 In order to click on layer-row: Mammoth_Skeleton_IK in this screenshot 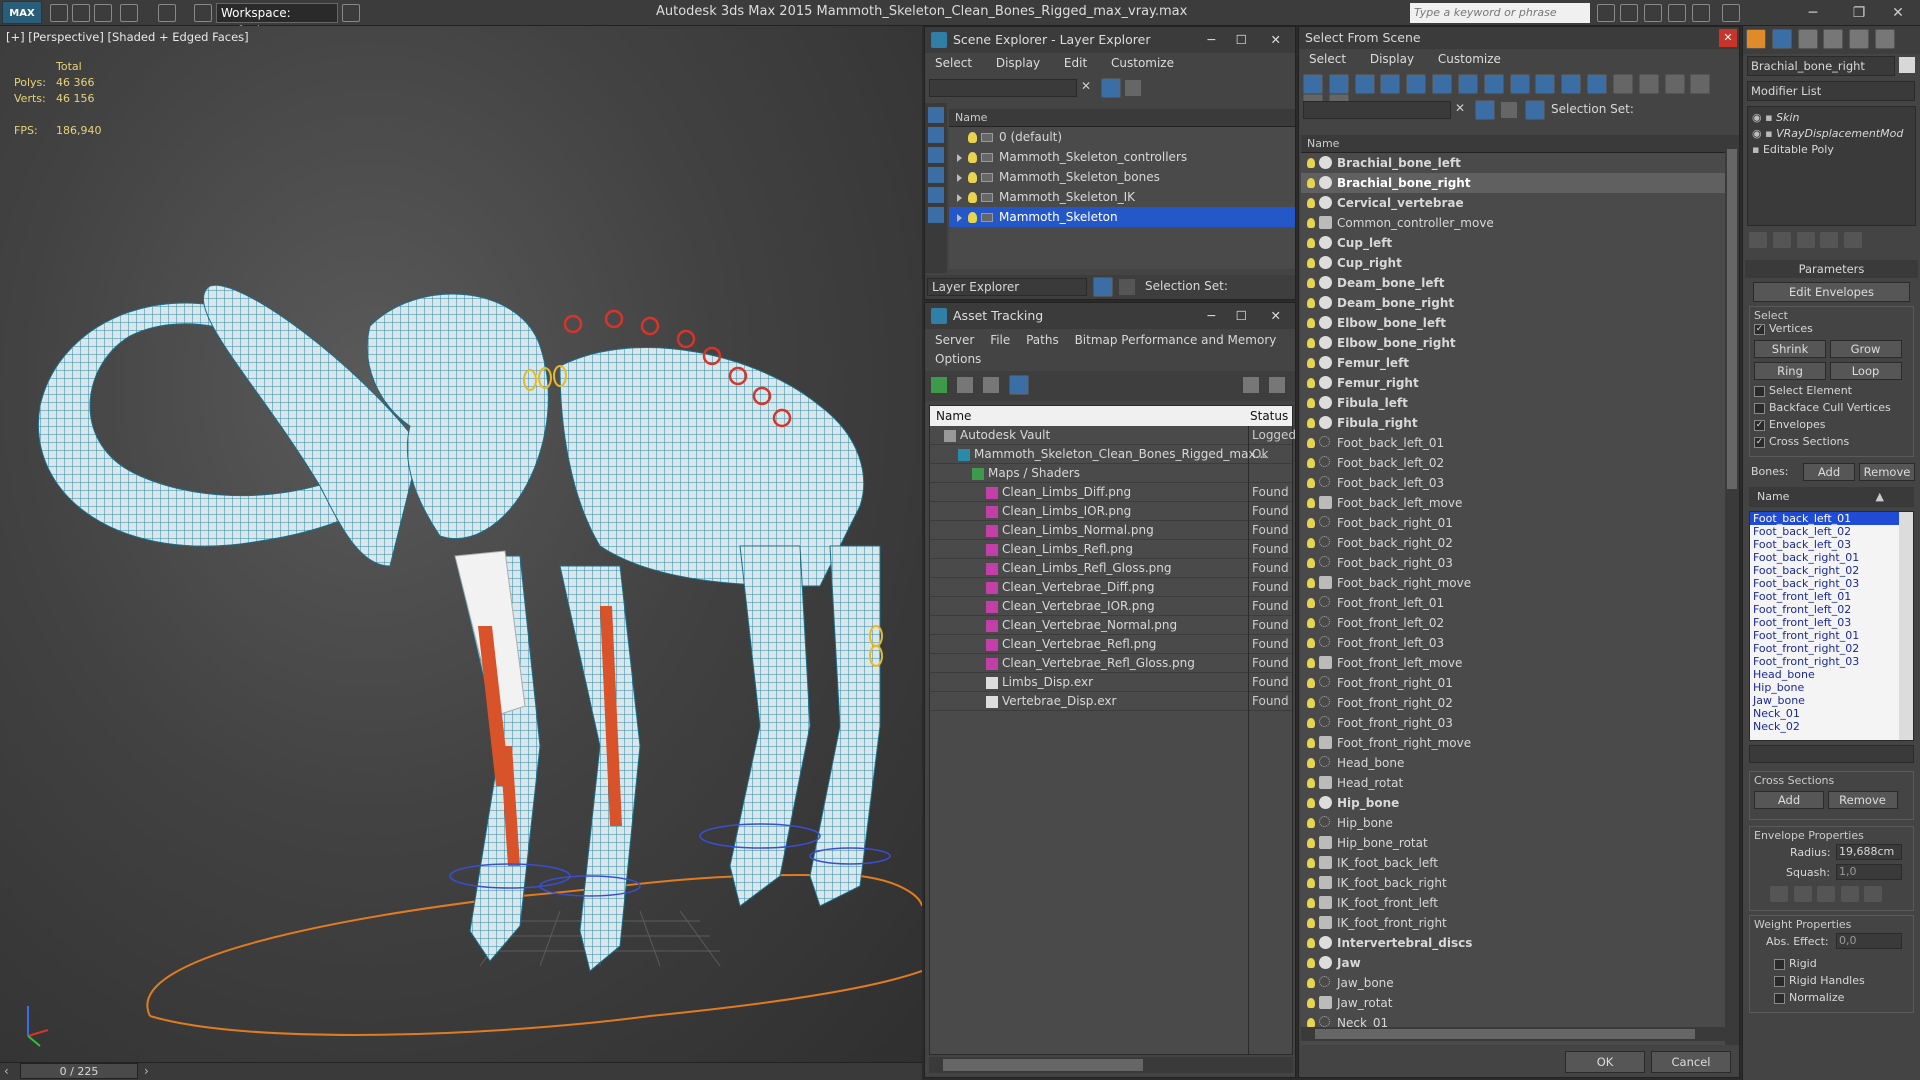, I will do `click(1122, 197)`.